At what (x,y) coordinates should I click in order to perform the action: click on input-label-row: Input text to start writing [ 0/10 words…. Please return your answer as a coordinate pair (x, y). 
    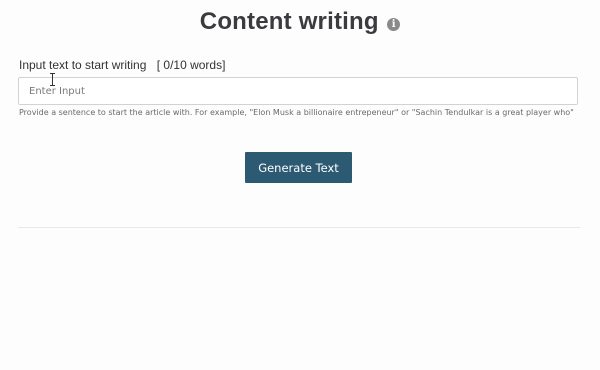
    Looking at the image, I should click on (122, 65).